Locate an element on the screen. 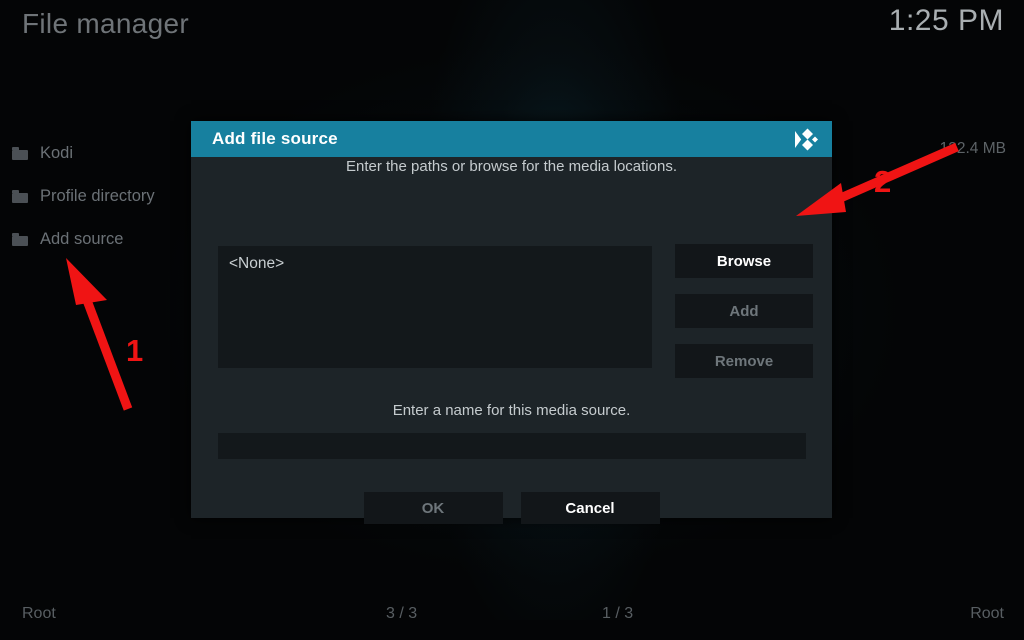 The image size is (1024, 640). kodi-logo-icon is located at coordinates (805, 139).